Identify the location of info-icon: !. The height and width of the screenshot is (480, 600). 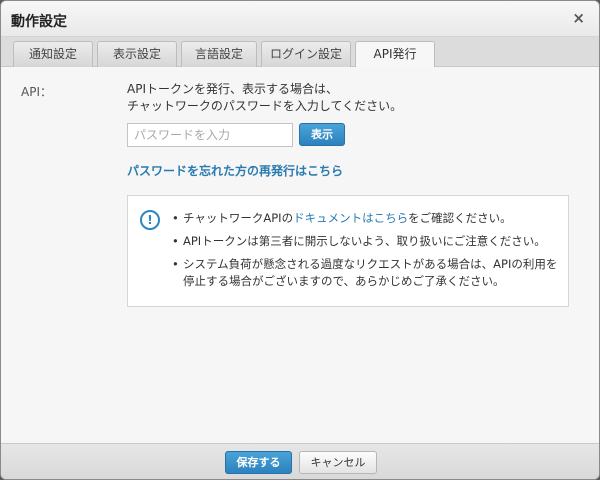
(150, 220).